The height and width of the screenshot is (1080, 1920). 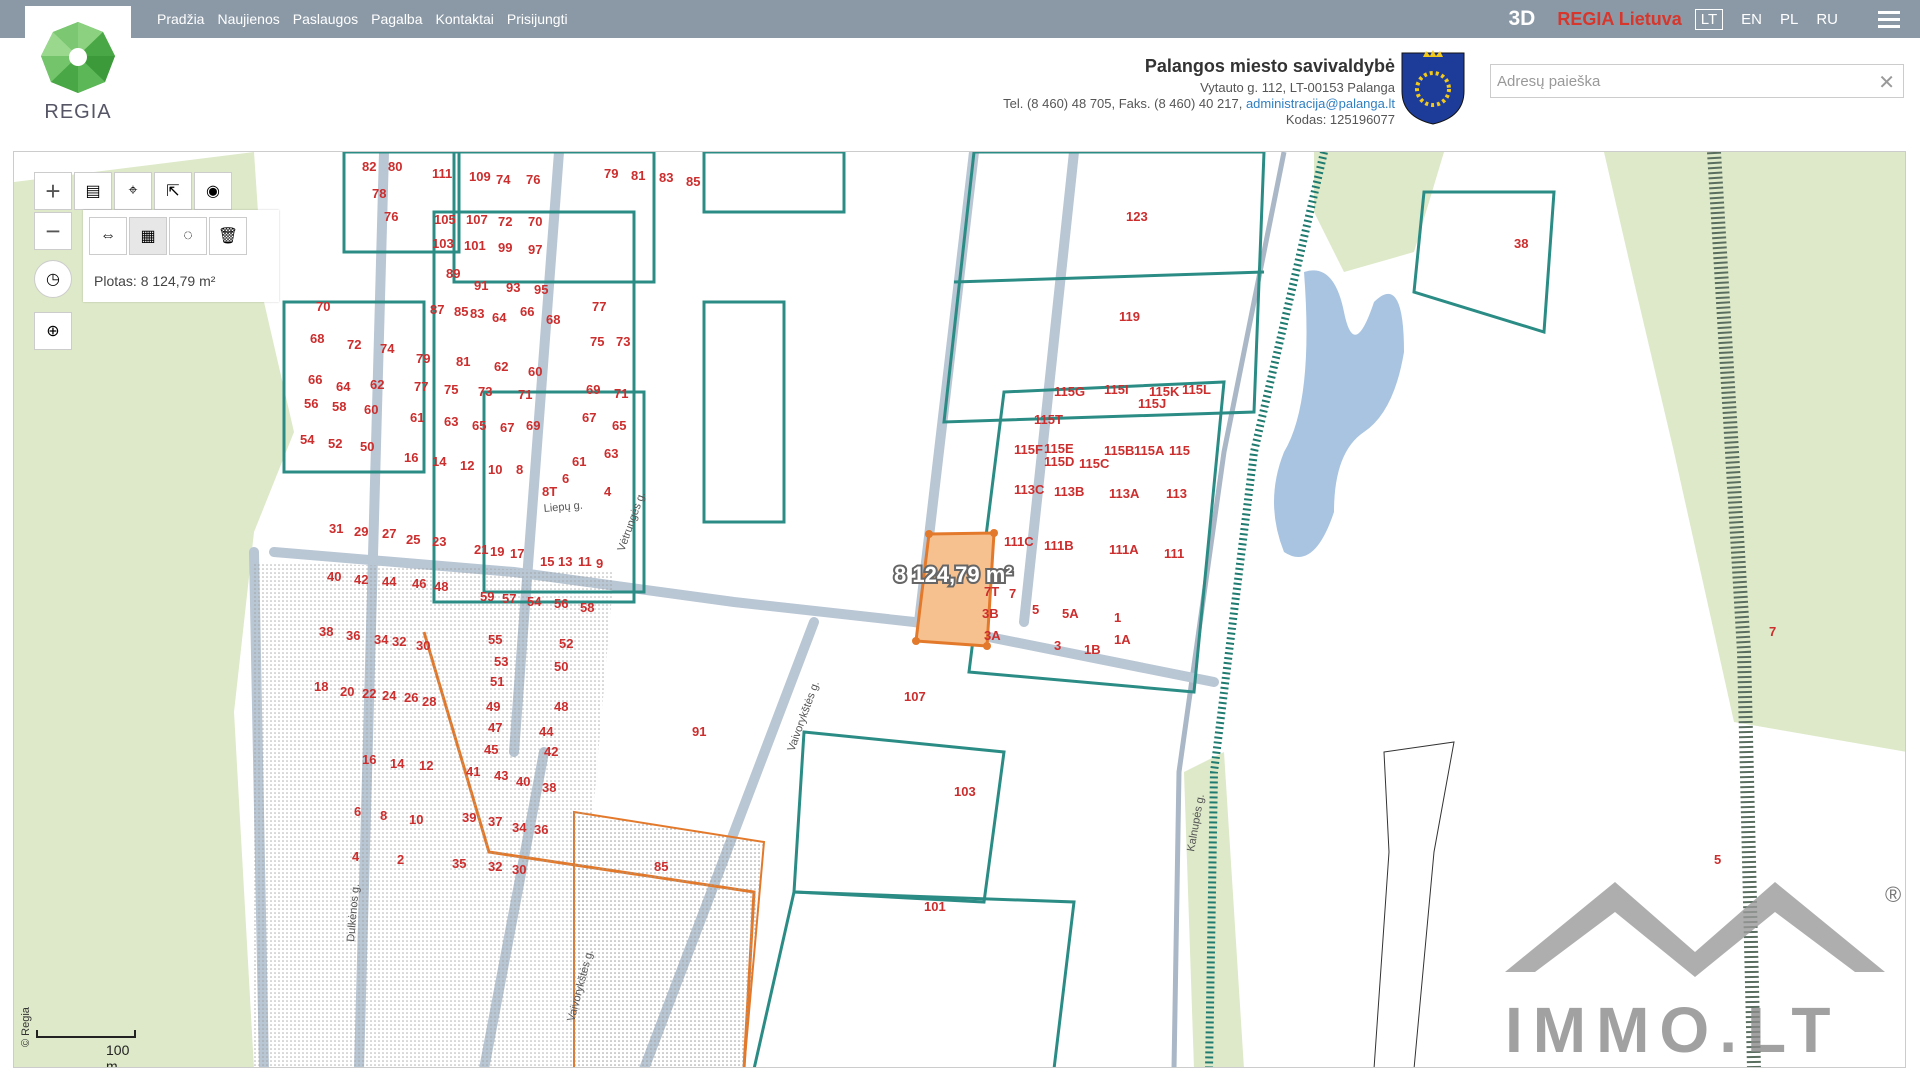 What do you see at coordinates (537, 19) in the screenshot?
I see `nav-login: Prisijungti` at bounding box center [537, 19].